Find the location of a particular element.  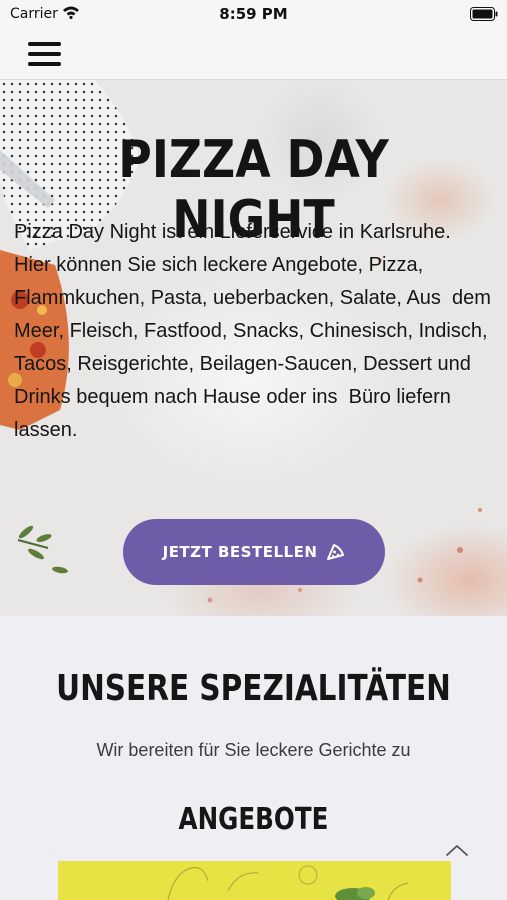

offers-doodle-image is located at coordinates (288, 882).